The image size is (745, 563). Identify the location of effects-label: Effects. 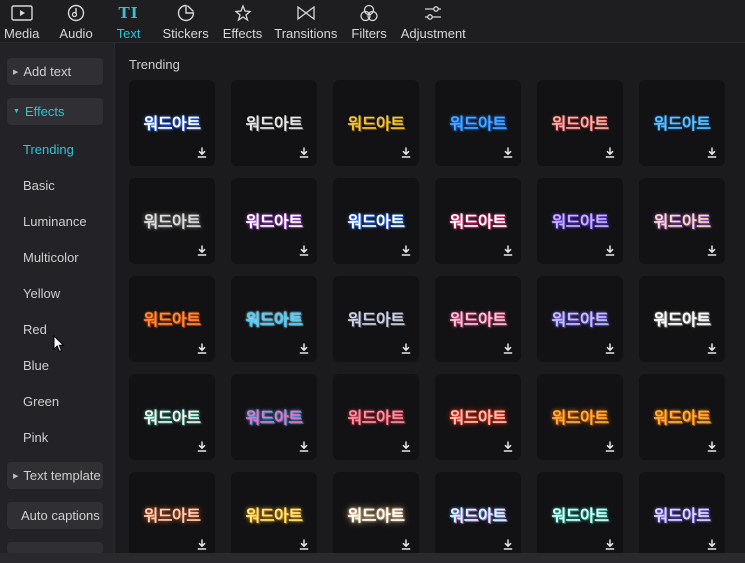
(44, 111).